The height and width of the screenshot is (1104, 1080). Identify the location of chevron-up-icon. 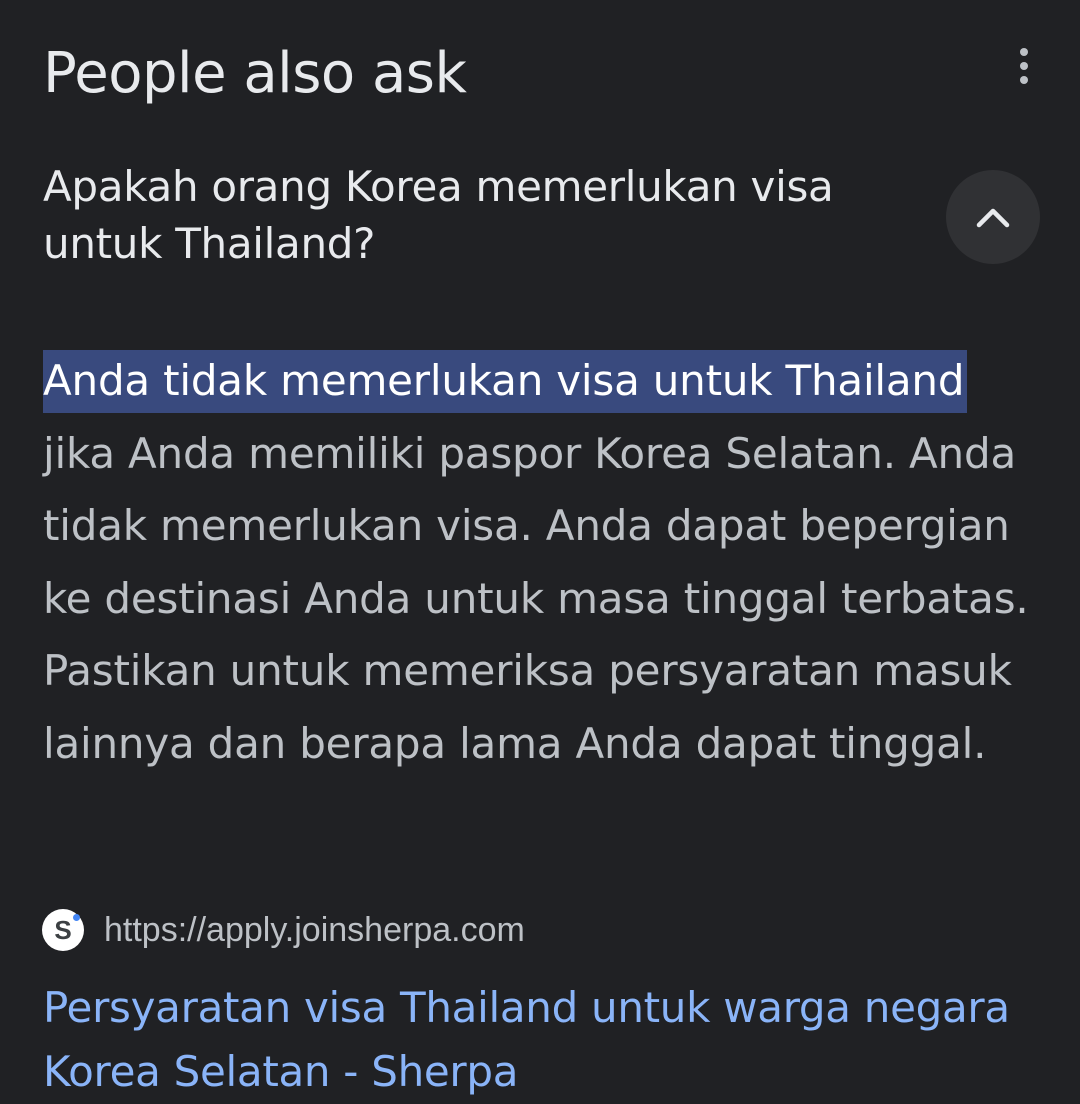
(993, 218).